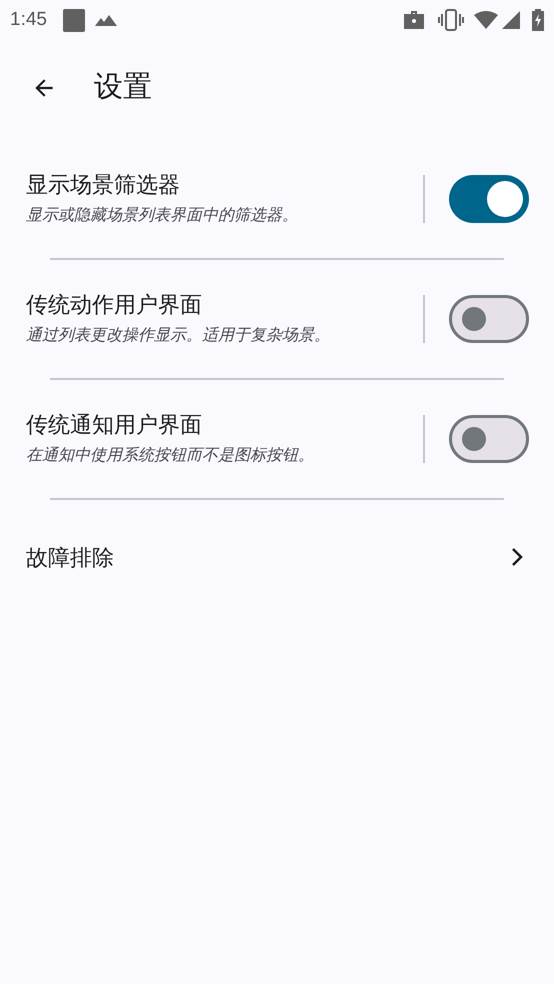 The image size is (554, 984). What do you see at coordinates (451, 20) in the screenshot?
I see `vibrate-icon` at bounding box center [451, 20].